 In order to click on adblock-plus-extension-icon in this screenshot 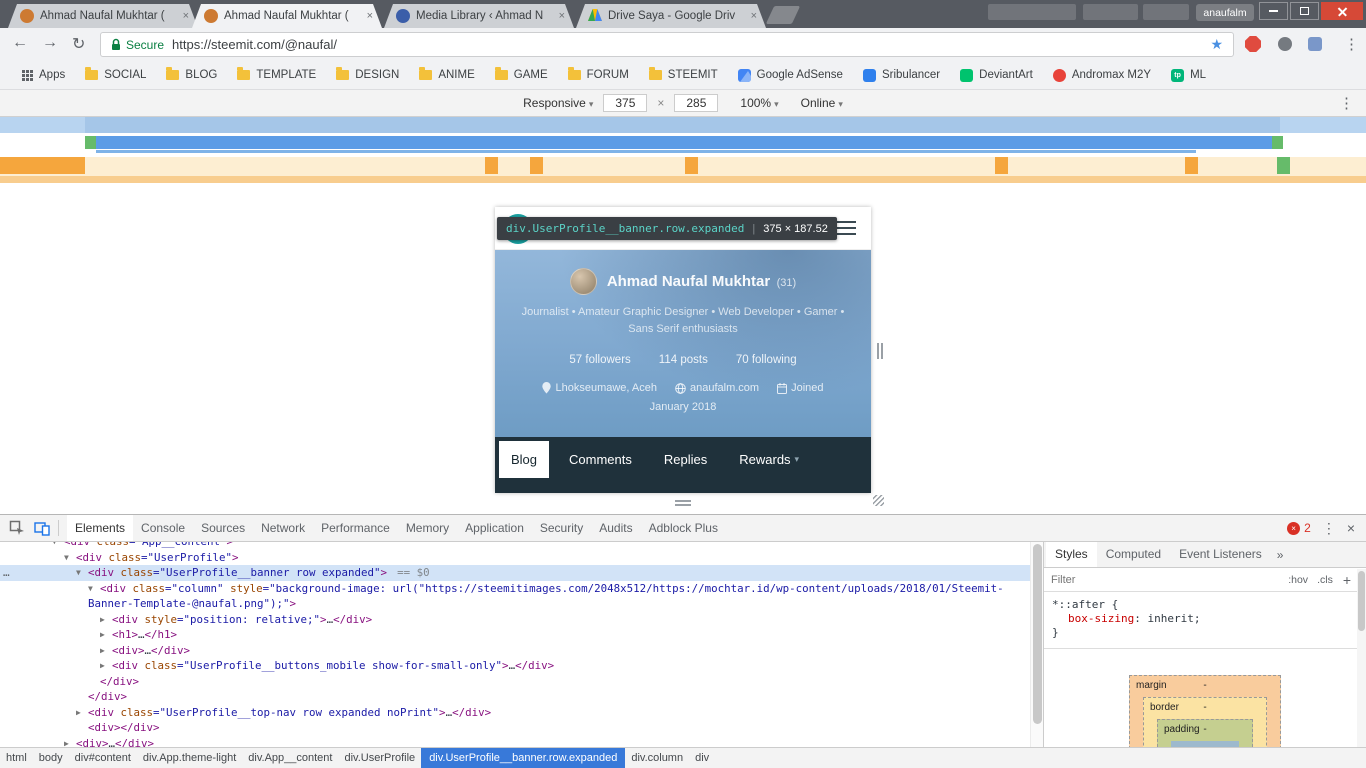, I will do `click(1253, 44)`.